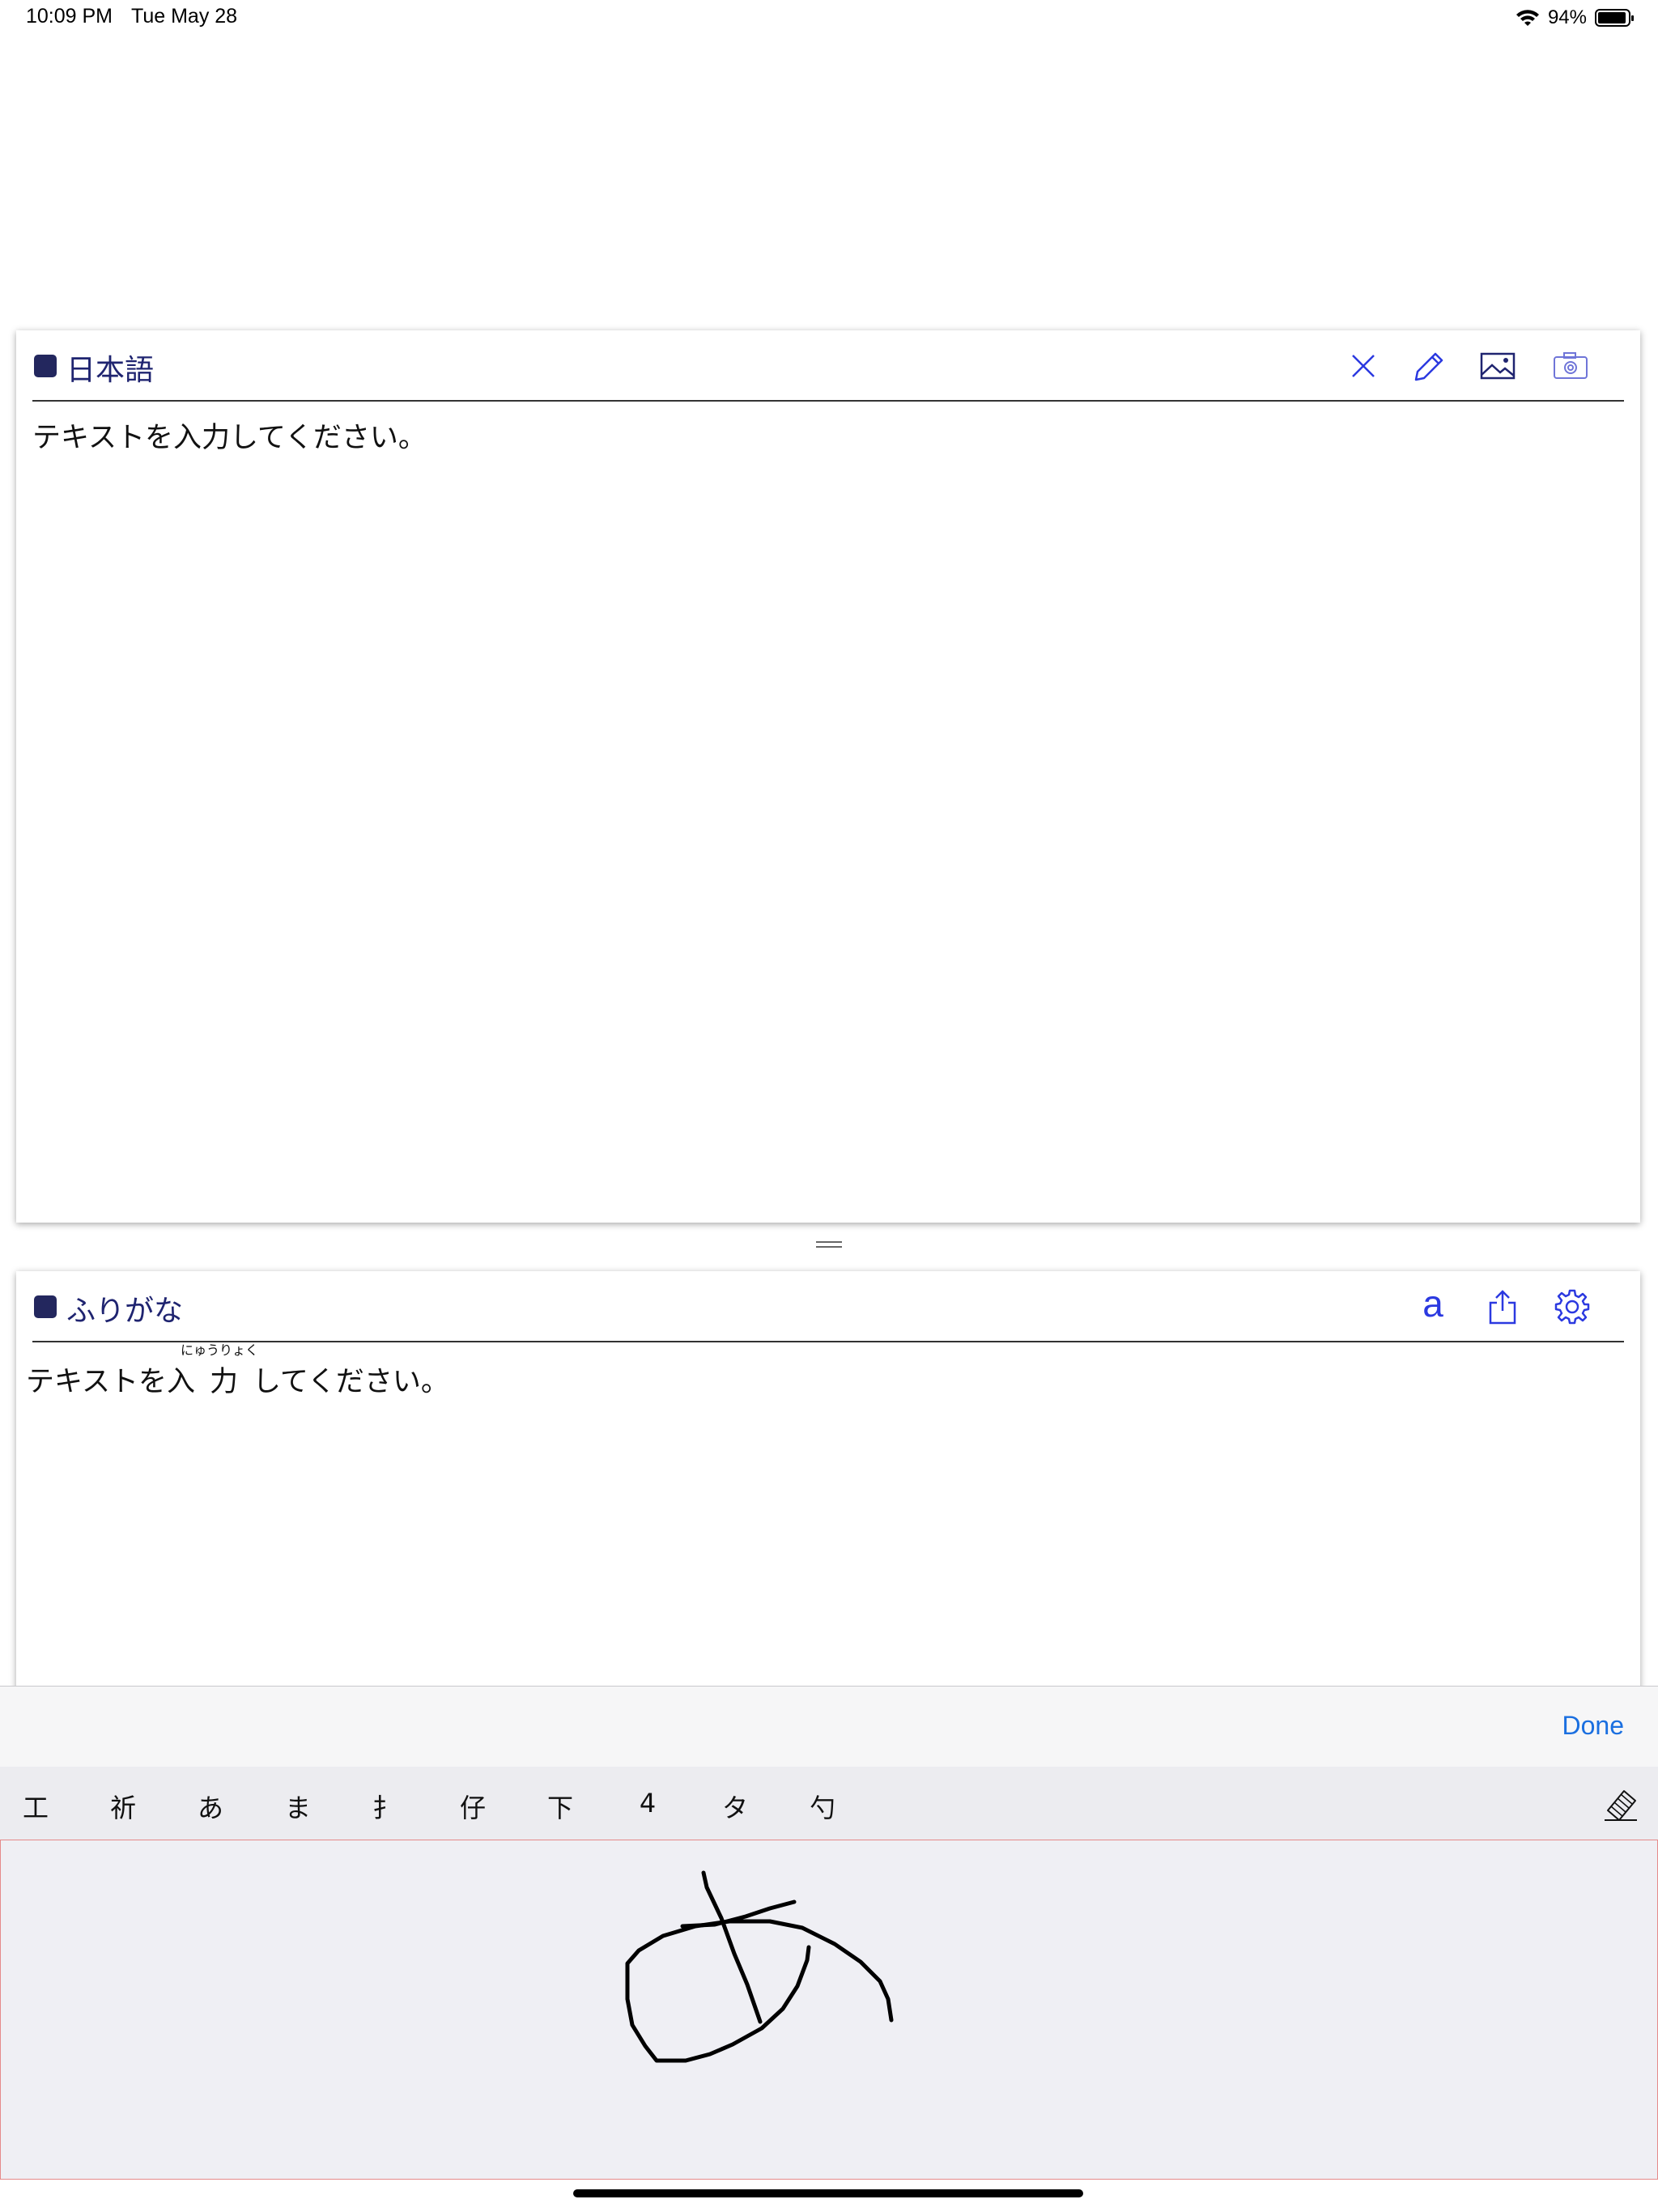  Describe the element at coordinates (1428, 366) in the screenshot. I see `pencil-icon` at that location.